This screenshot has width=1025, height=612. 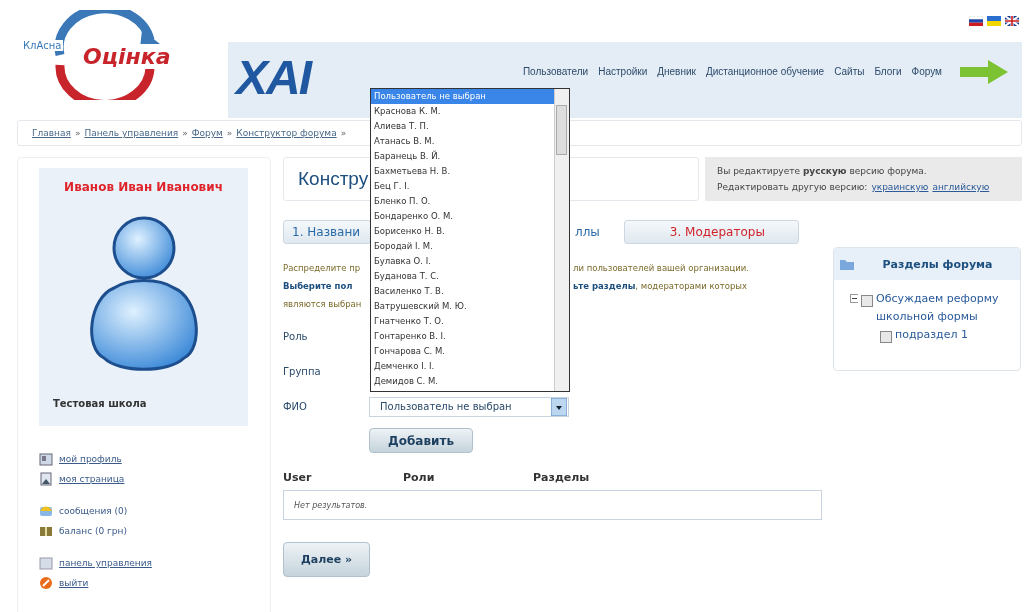 I want to click on wallet-icon, so click(x=46, y=531).